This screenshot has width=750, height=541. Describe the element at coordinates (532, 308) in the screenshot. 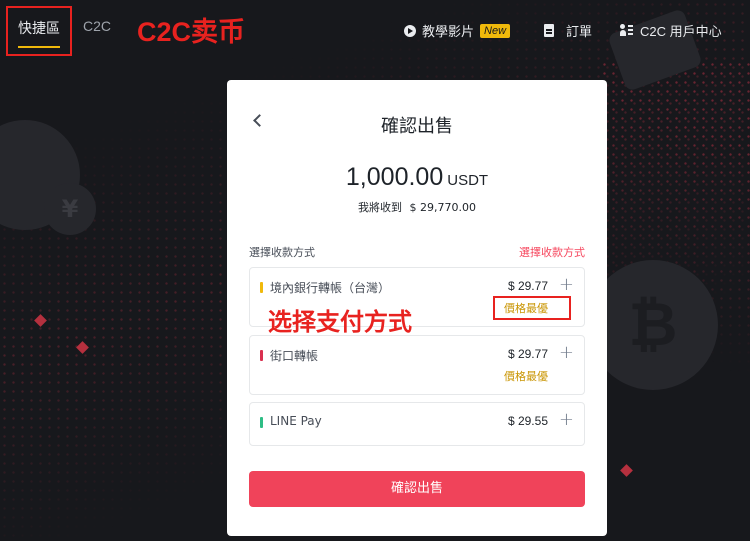

I see `annotation-box-best-price` at that location.